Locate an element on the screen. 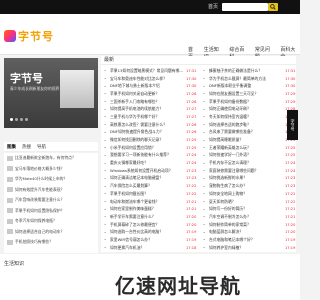 This screenshot has width=320, height=300. latest-item: • 如何制作简单的家常菜？ 17:20 is located at coordinates (248, 225).